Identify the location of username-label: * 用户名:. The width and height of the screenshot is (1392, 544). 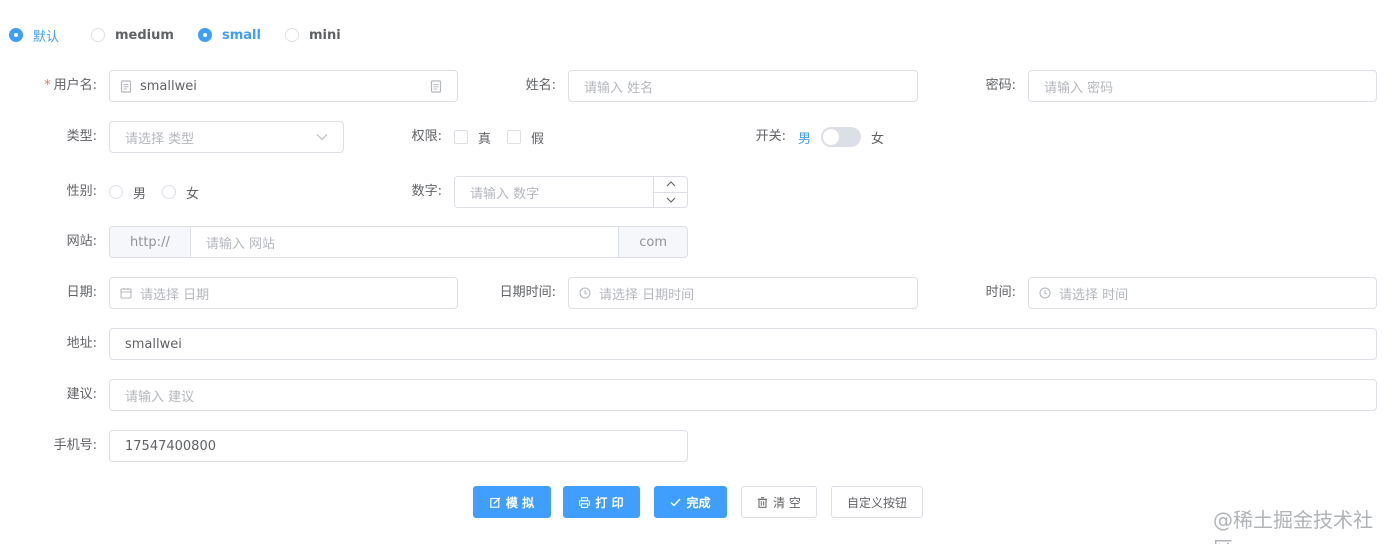
(48, 86).